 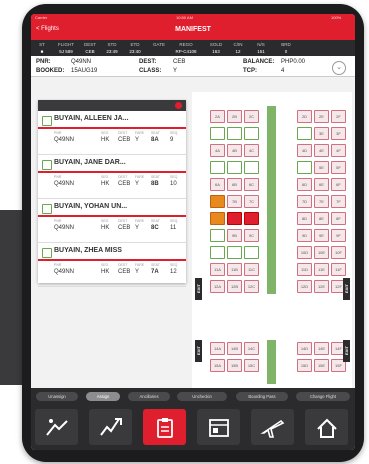 I want to click on seat-2b: 2B, so click(x=234, y=116).